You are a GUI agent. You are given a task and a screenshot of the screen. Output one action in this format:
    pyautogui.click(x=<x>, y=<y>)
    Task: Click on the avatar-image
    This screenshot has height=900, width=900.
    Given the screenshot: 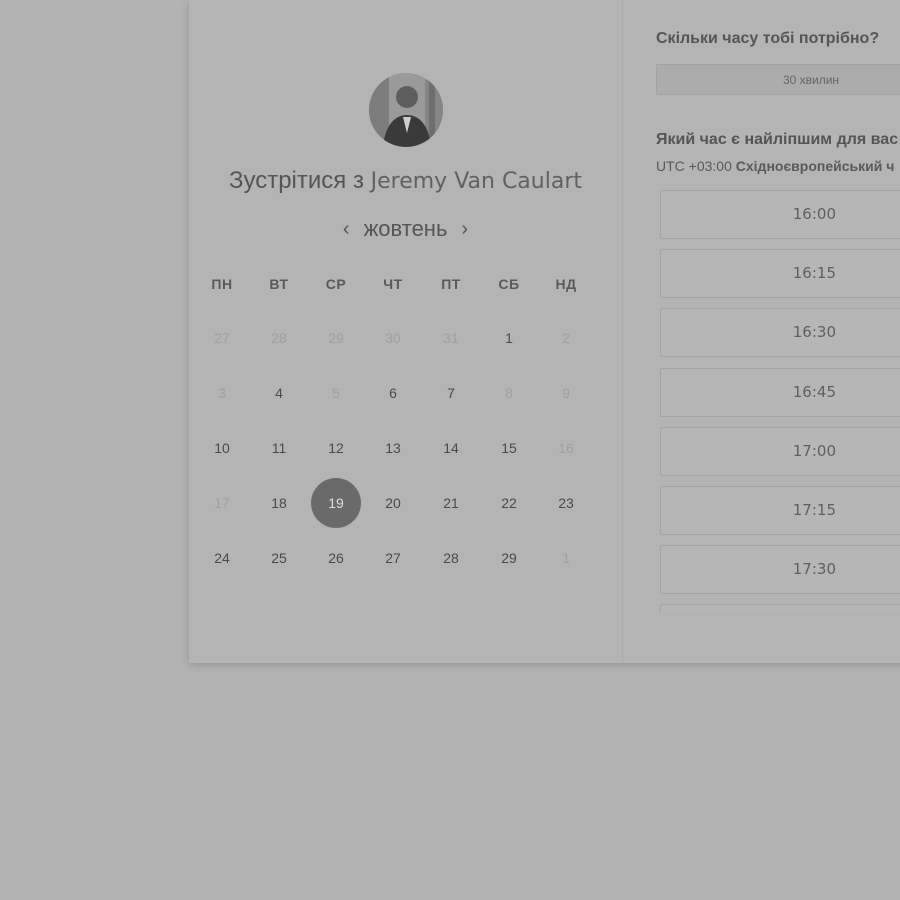 What is the action you would take?
    pyautogui.click(x=406, y=110)
    